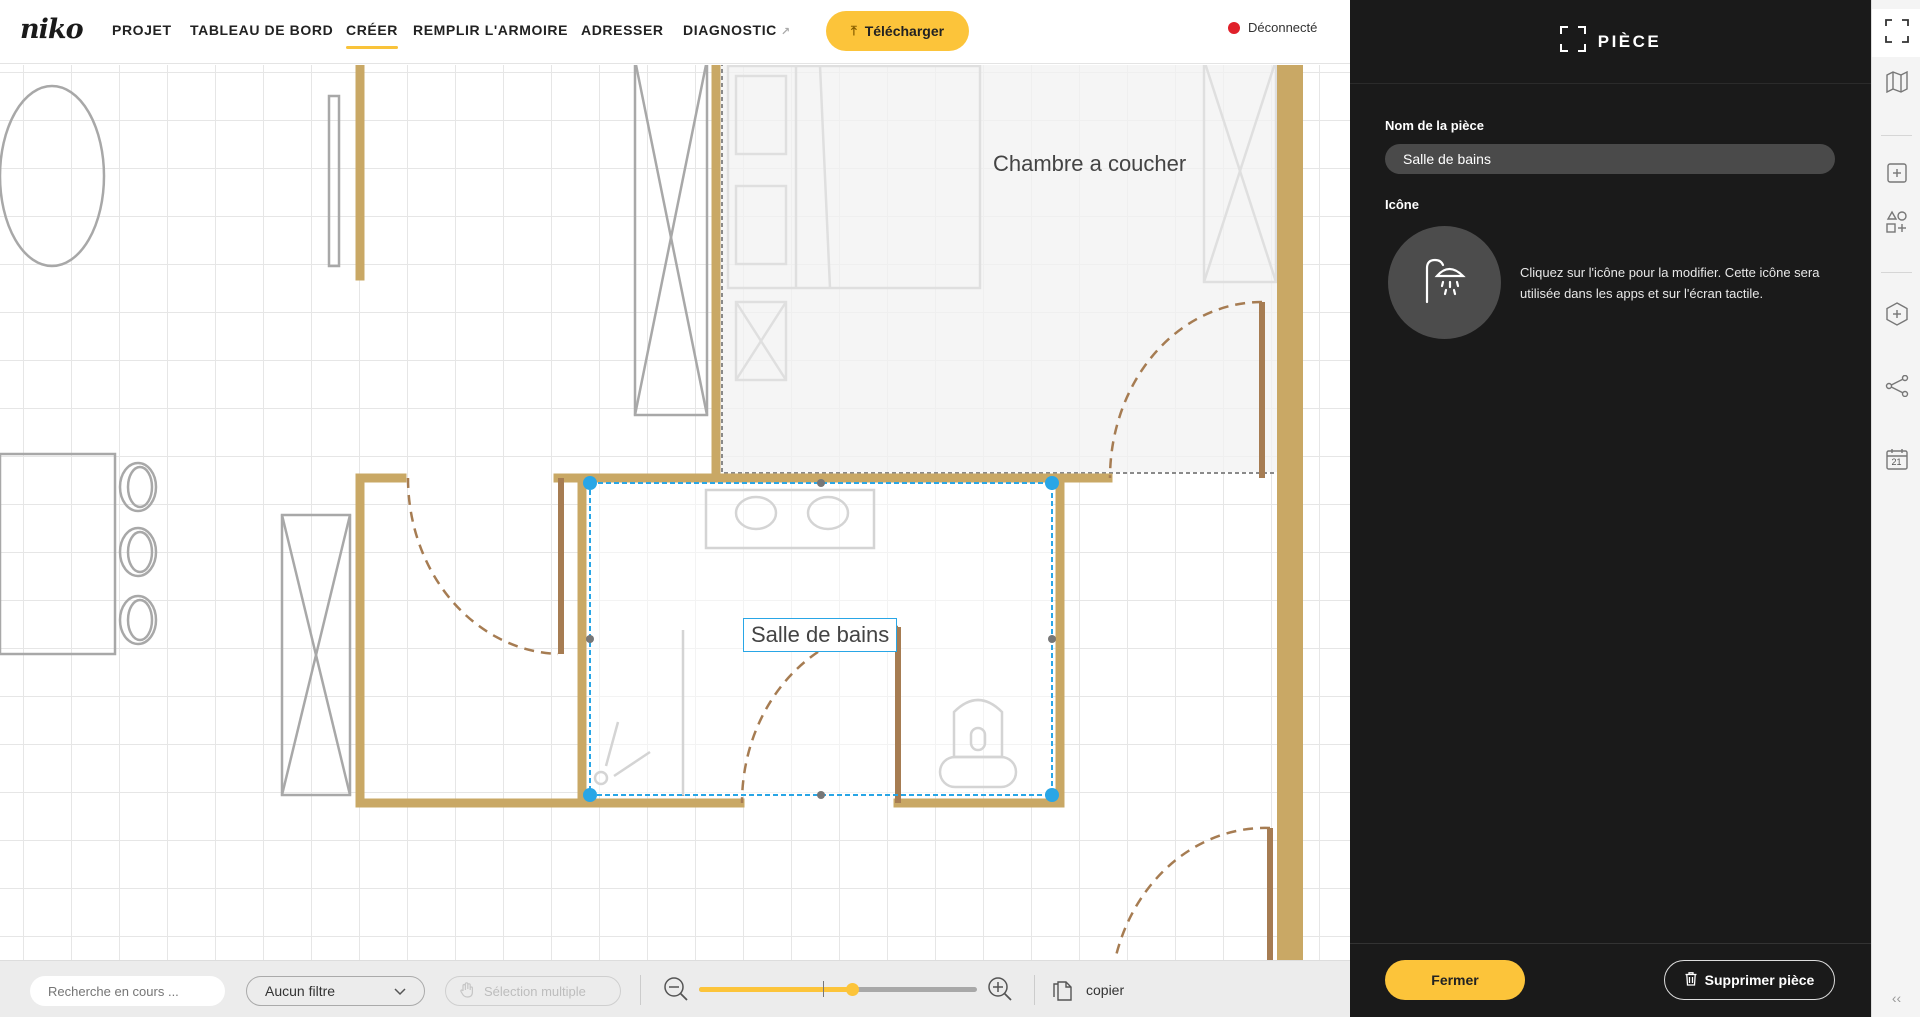 This screenshot has width=1920, height=1017. Describe the element at coordinates (904, 31) in the screenshot. I see `download-button-label: Télécharger` at that location.